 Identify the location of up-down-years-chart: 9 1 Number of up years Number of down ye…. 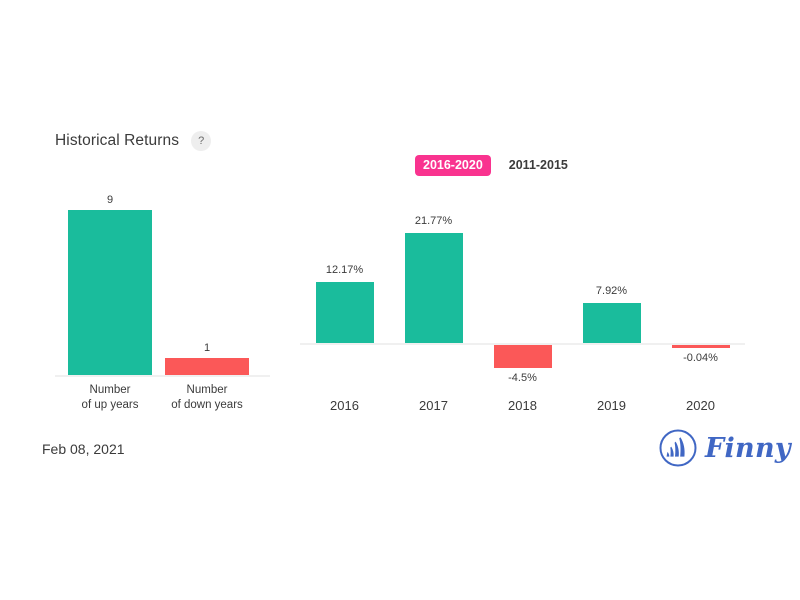
(162, 303).